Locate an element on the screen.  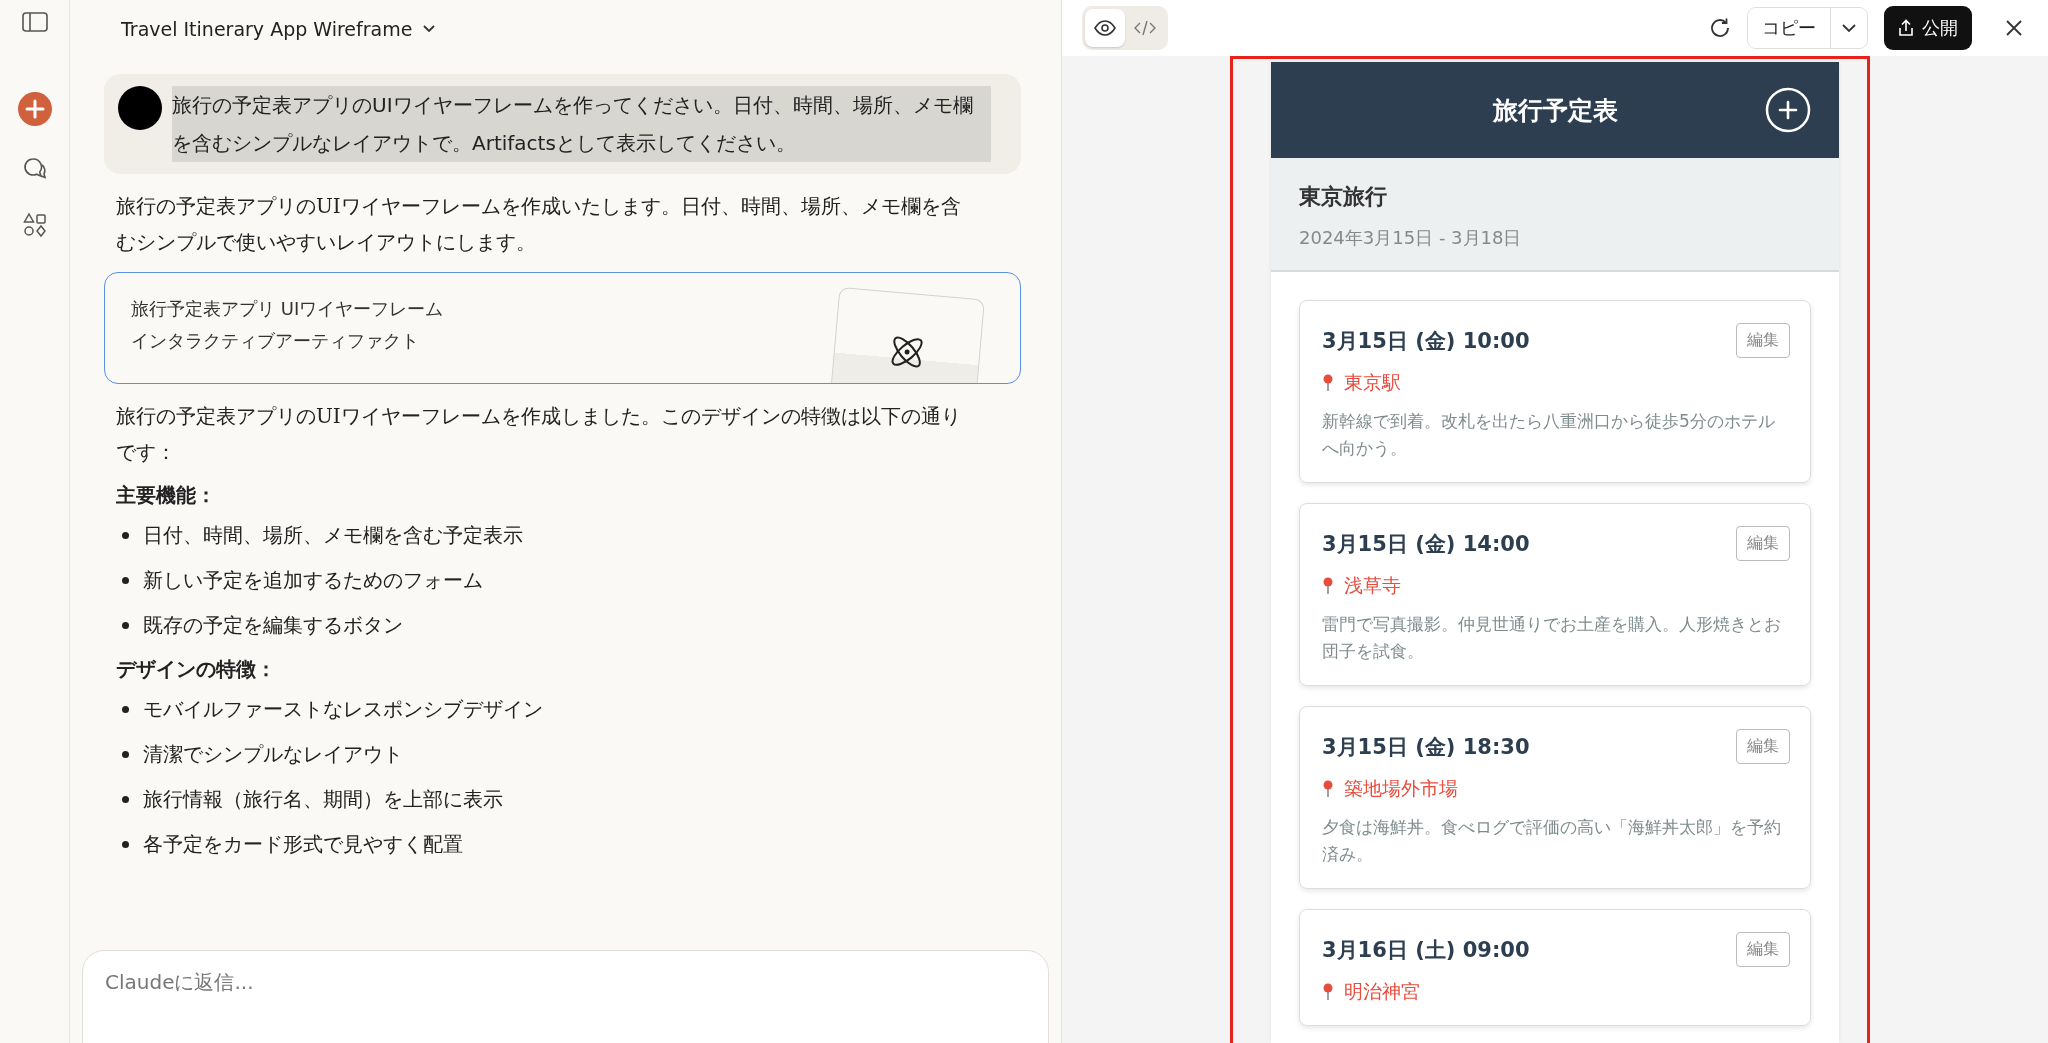
new-chat-icon is located at coordinates (34, 109).